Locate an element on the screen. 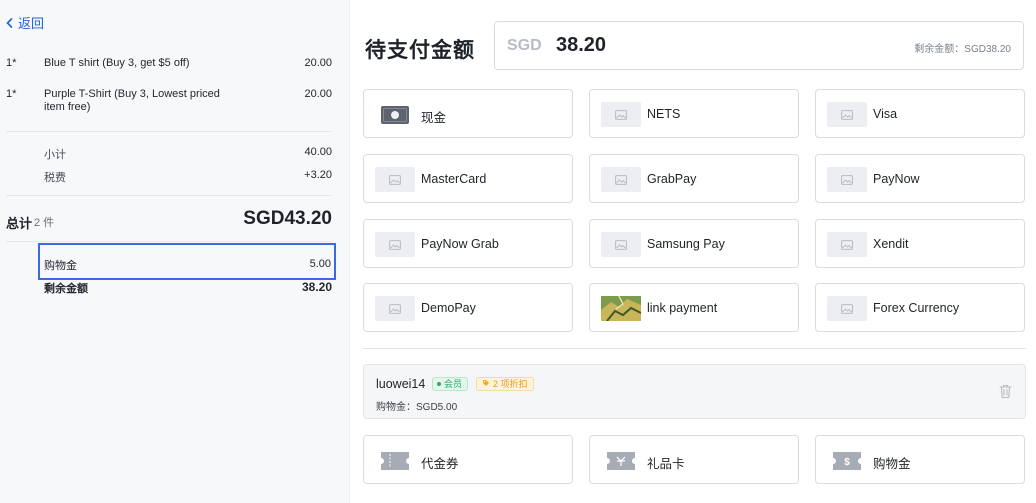  payment-method-samsung-pay: Samsung Pay is located at coordinates (694, 243).